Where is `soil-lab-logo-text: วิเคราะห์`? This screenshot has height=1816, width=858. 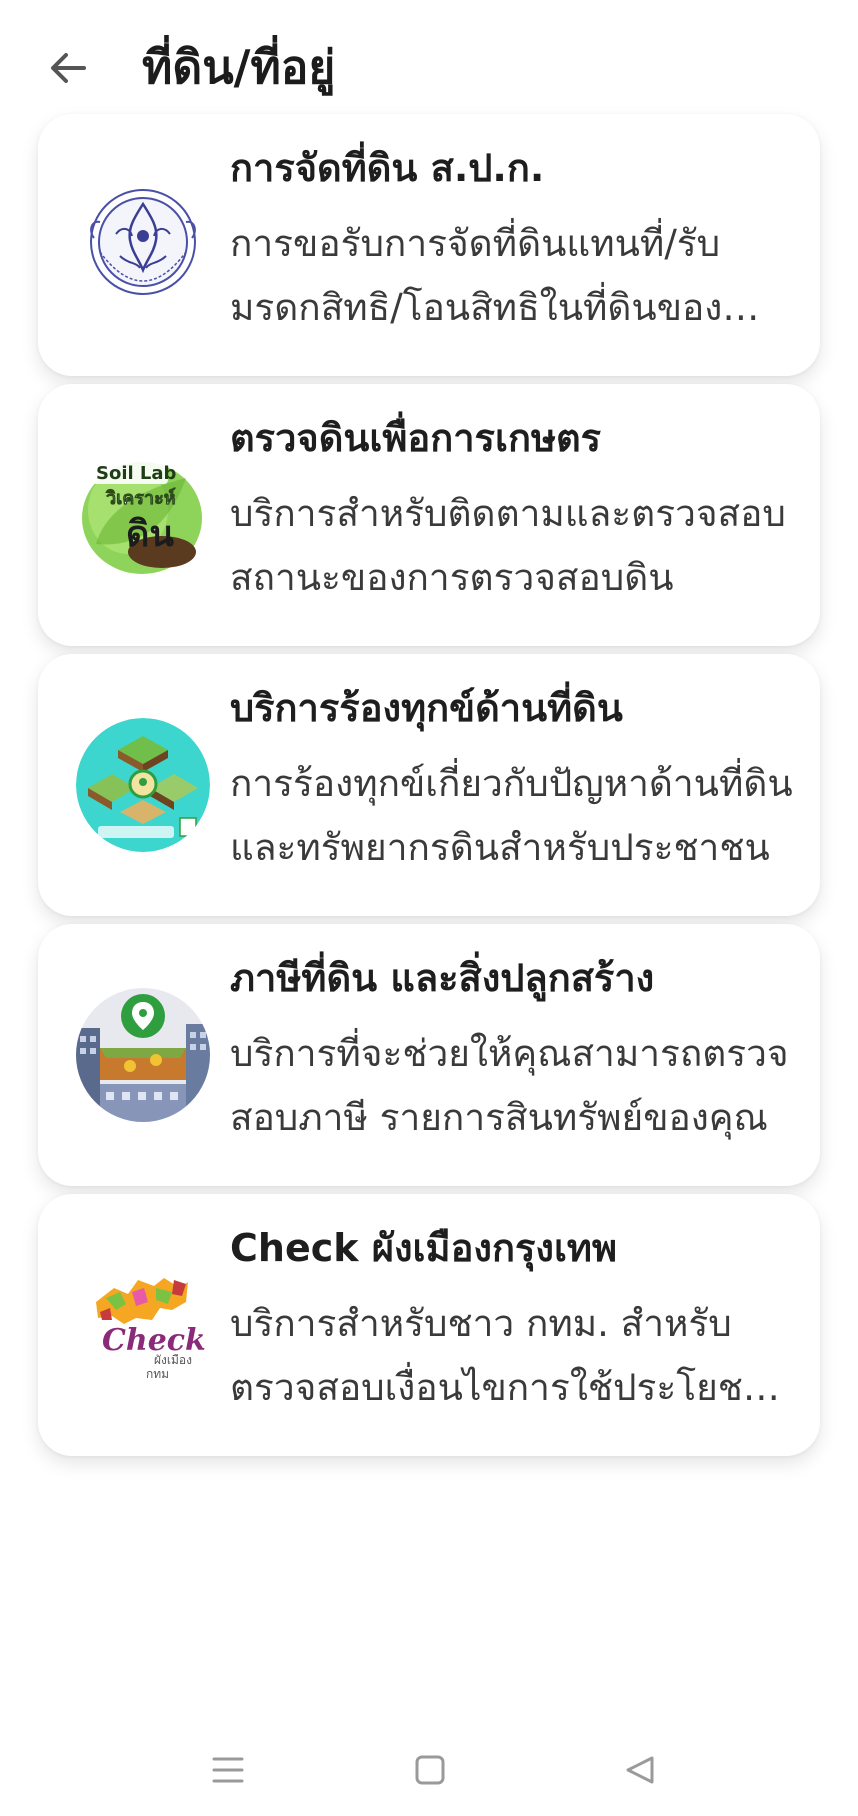
soil-lab-logo-text: วิเคราะห์ is located at coordinates (140, 498).